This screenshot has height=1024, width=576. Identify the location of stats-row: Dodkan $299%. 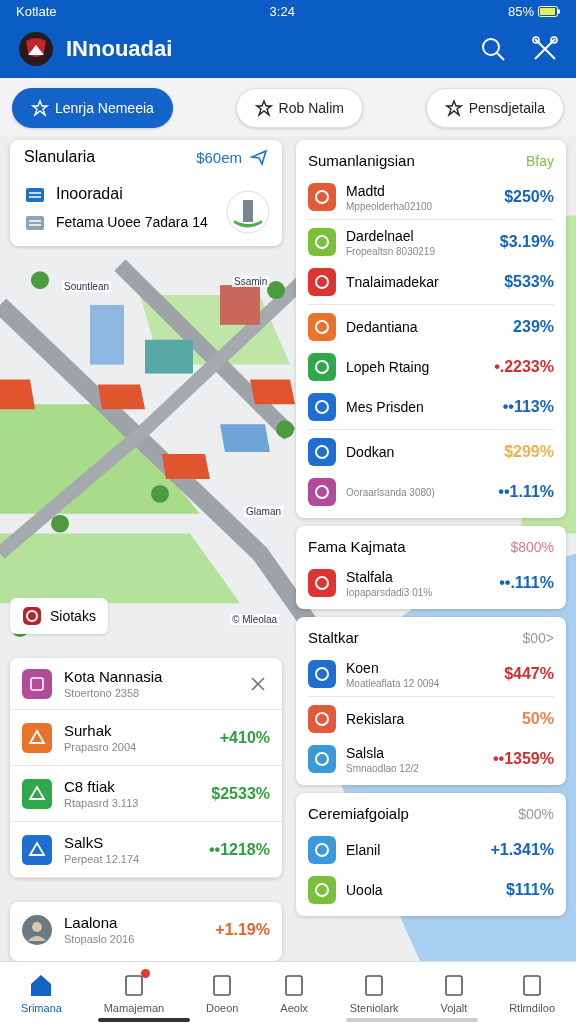
(431, 452).